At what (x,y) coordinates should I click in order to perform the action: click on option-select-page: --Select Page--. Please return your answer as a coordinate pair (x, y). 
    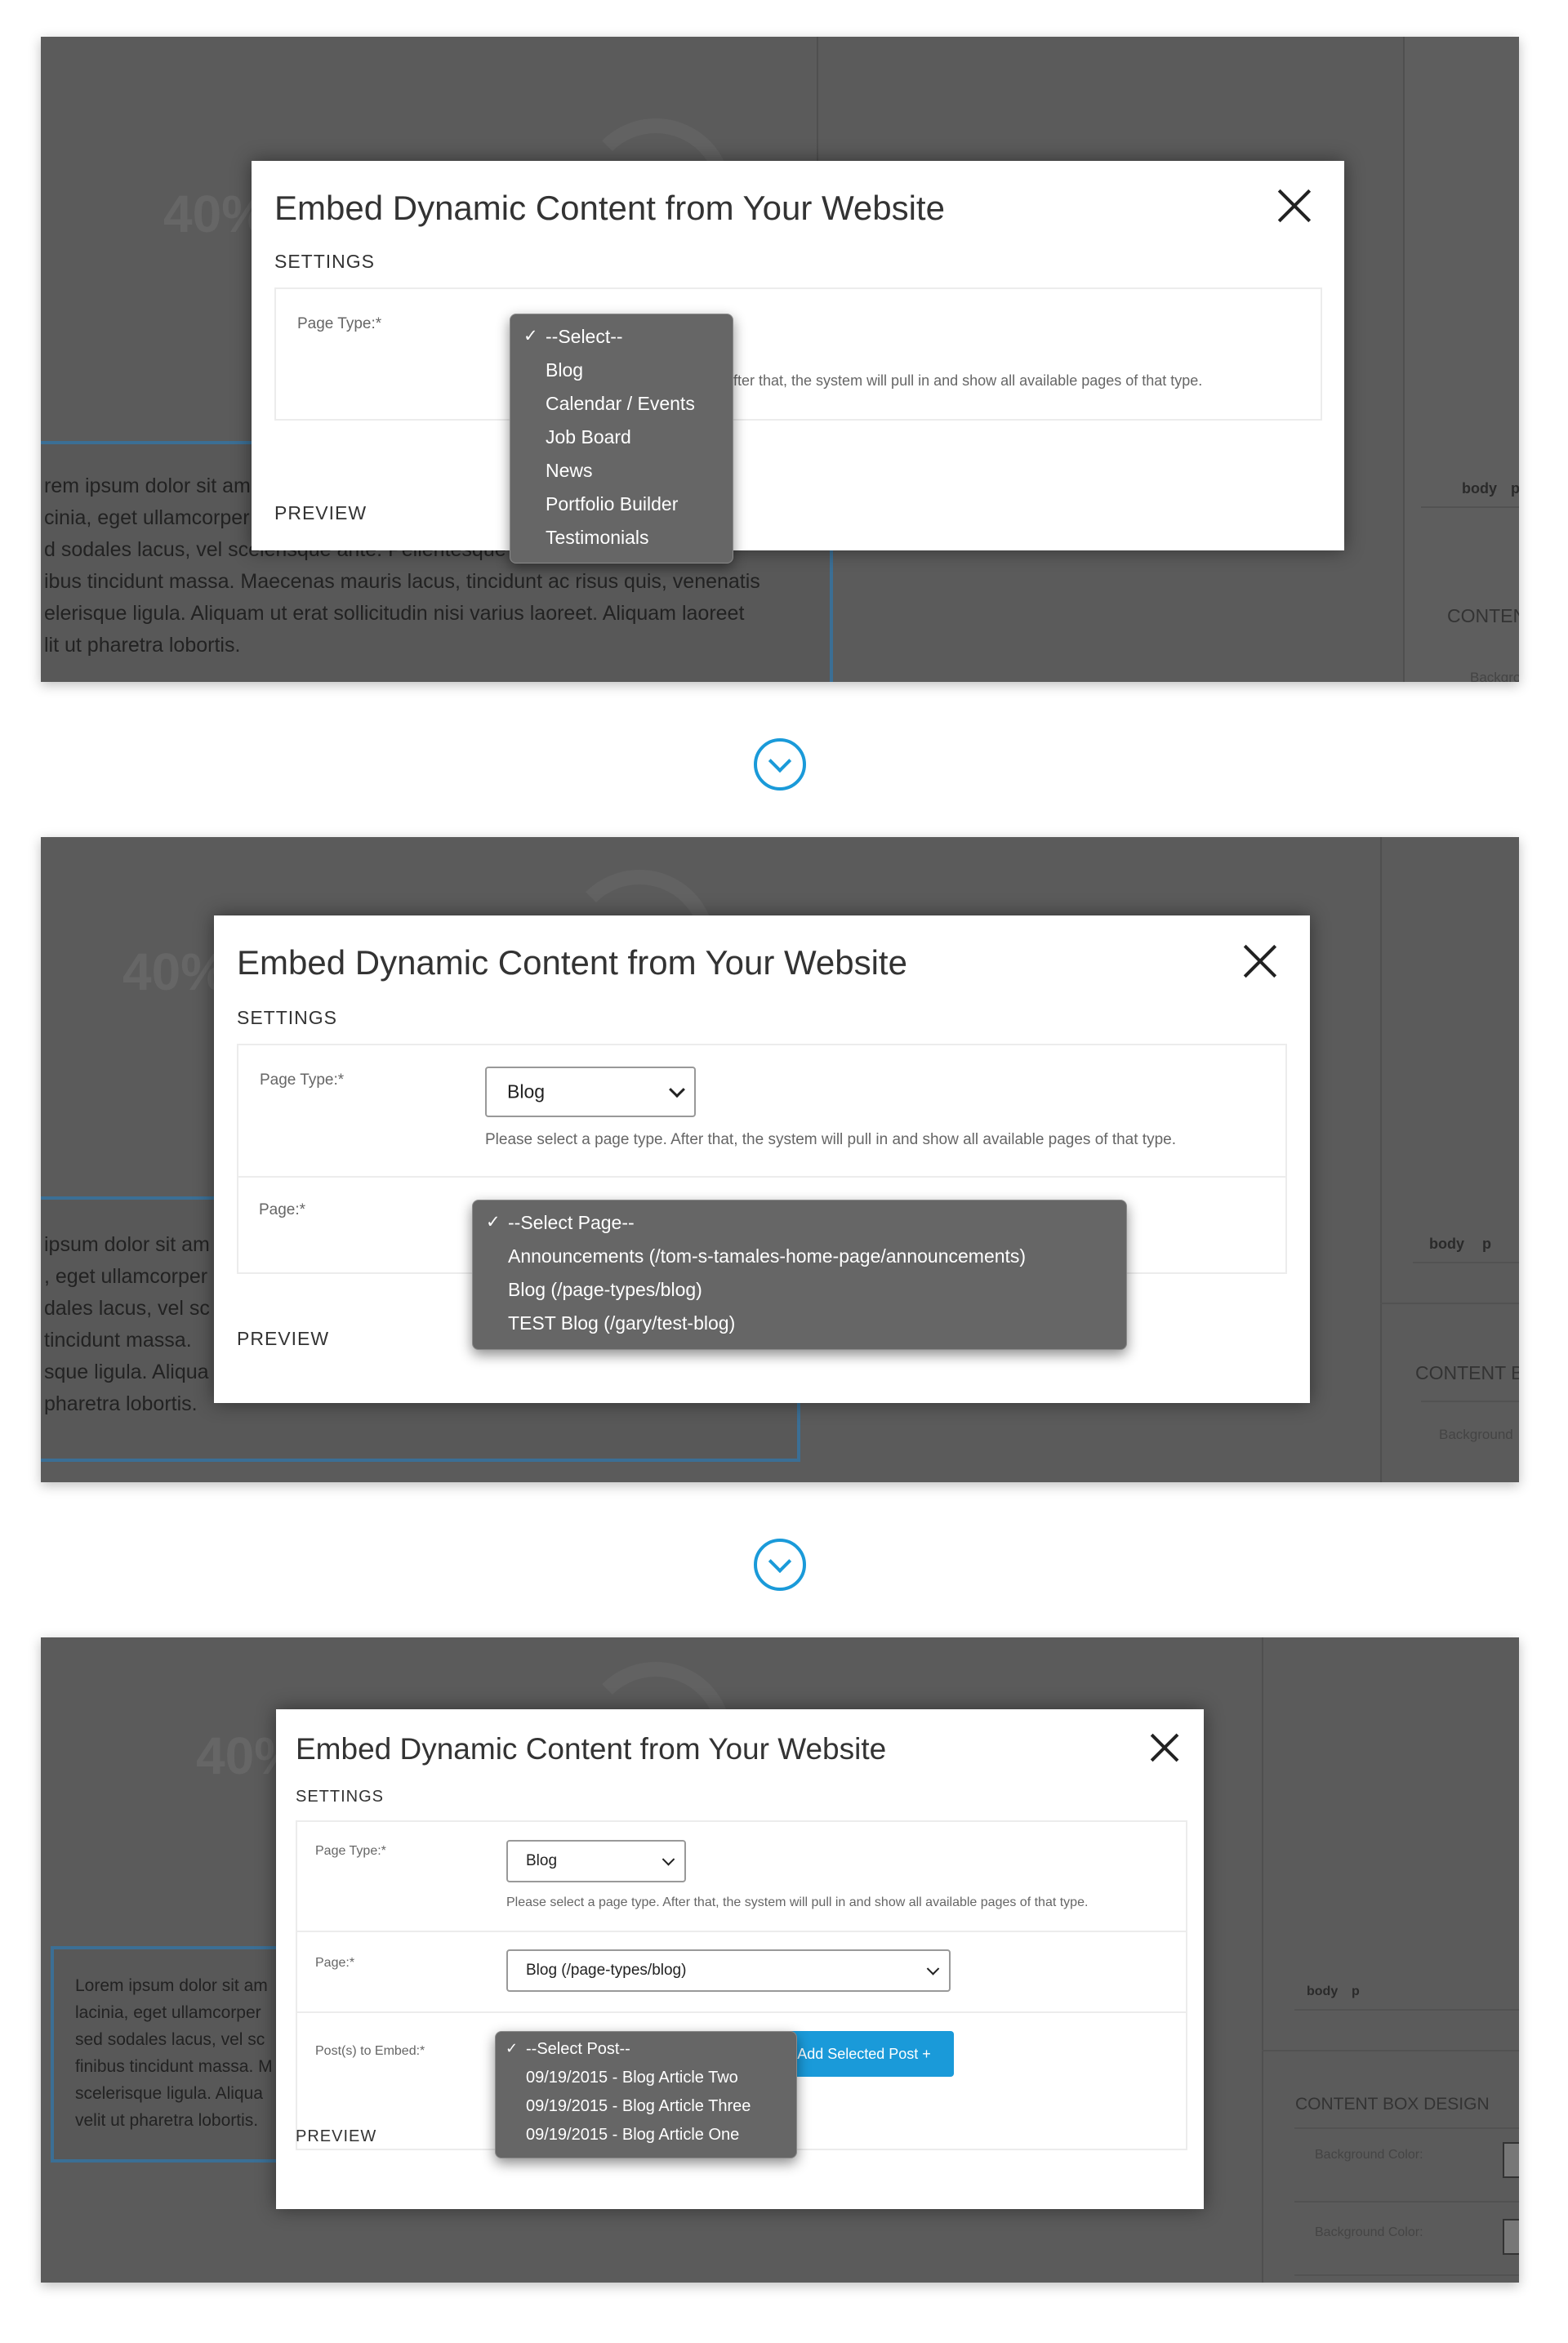
    Looking at the image, I should click on (571, 1223).